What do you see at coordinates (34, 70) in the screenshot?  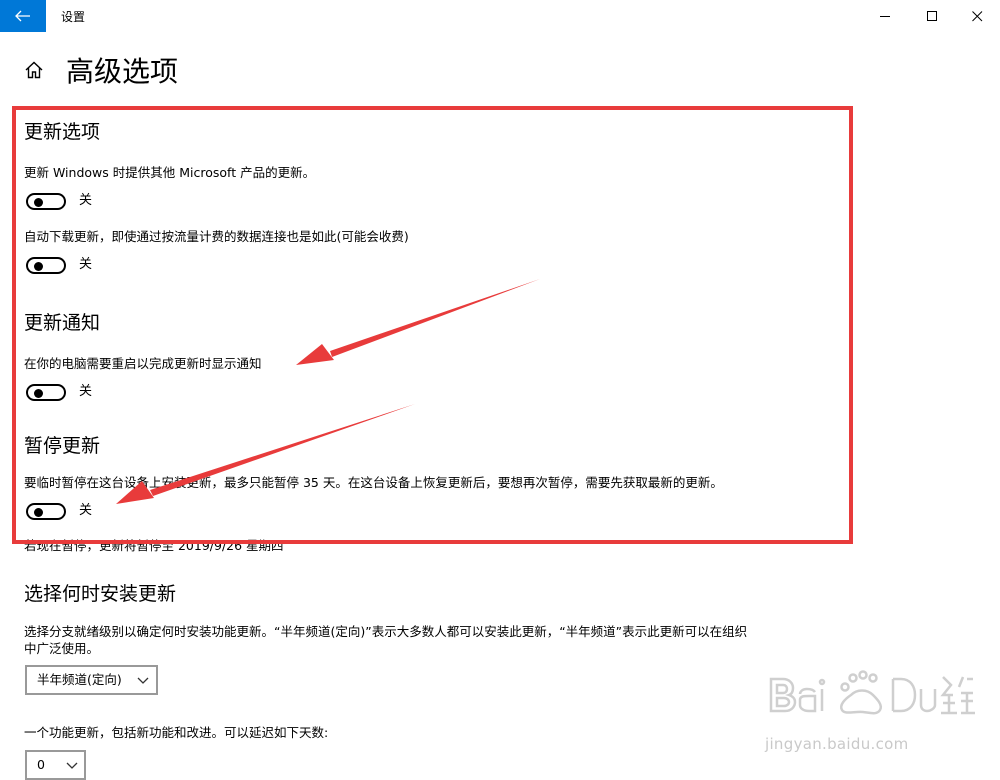 I see `home-icon` at bounding box center [34, 70].